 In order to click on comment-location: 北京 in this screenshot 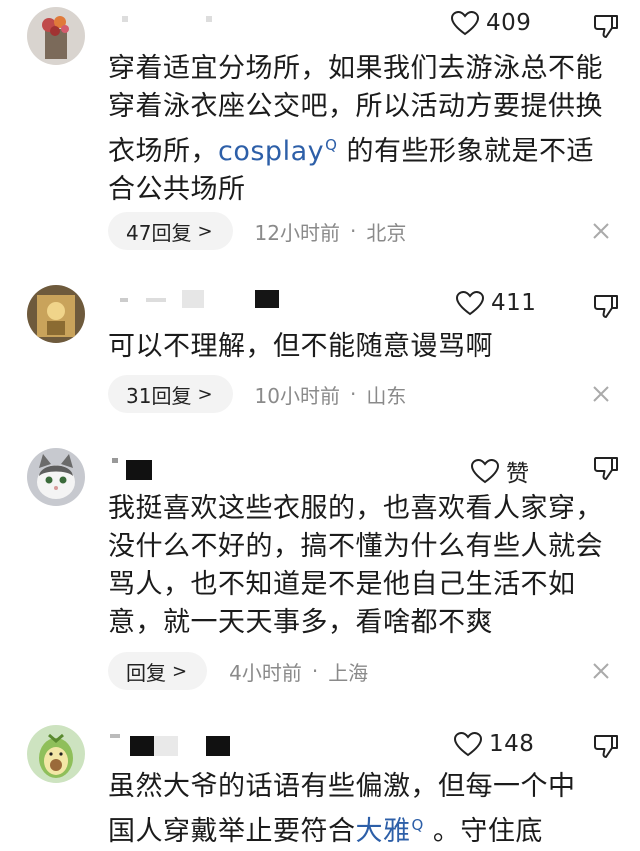, I will do `click(386, 232)`.